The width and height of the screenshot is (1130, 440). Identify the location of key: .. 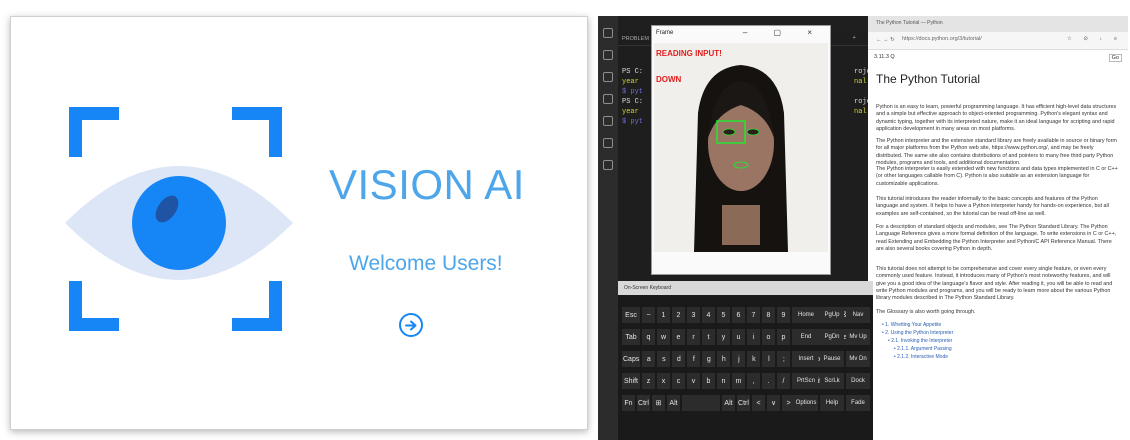
(768, 381).